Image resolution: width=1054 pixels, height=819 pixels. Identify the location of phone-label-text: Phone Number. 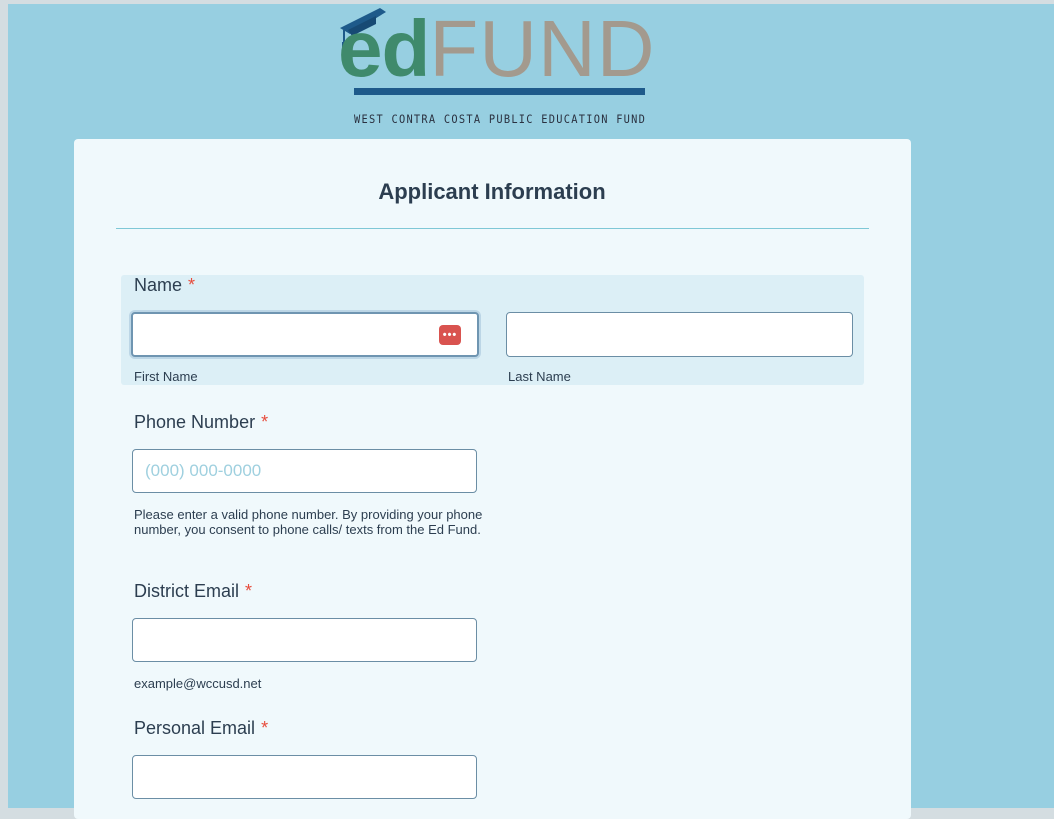
(195, 422).